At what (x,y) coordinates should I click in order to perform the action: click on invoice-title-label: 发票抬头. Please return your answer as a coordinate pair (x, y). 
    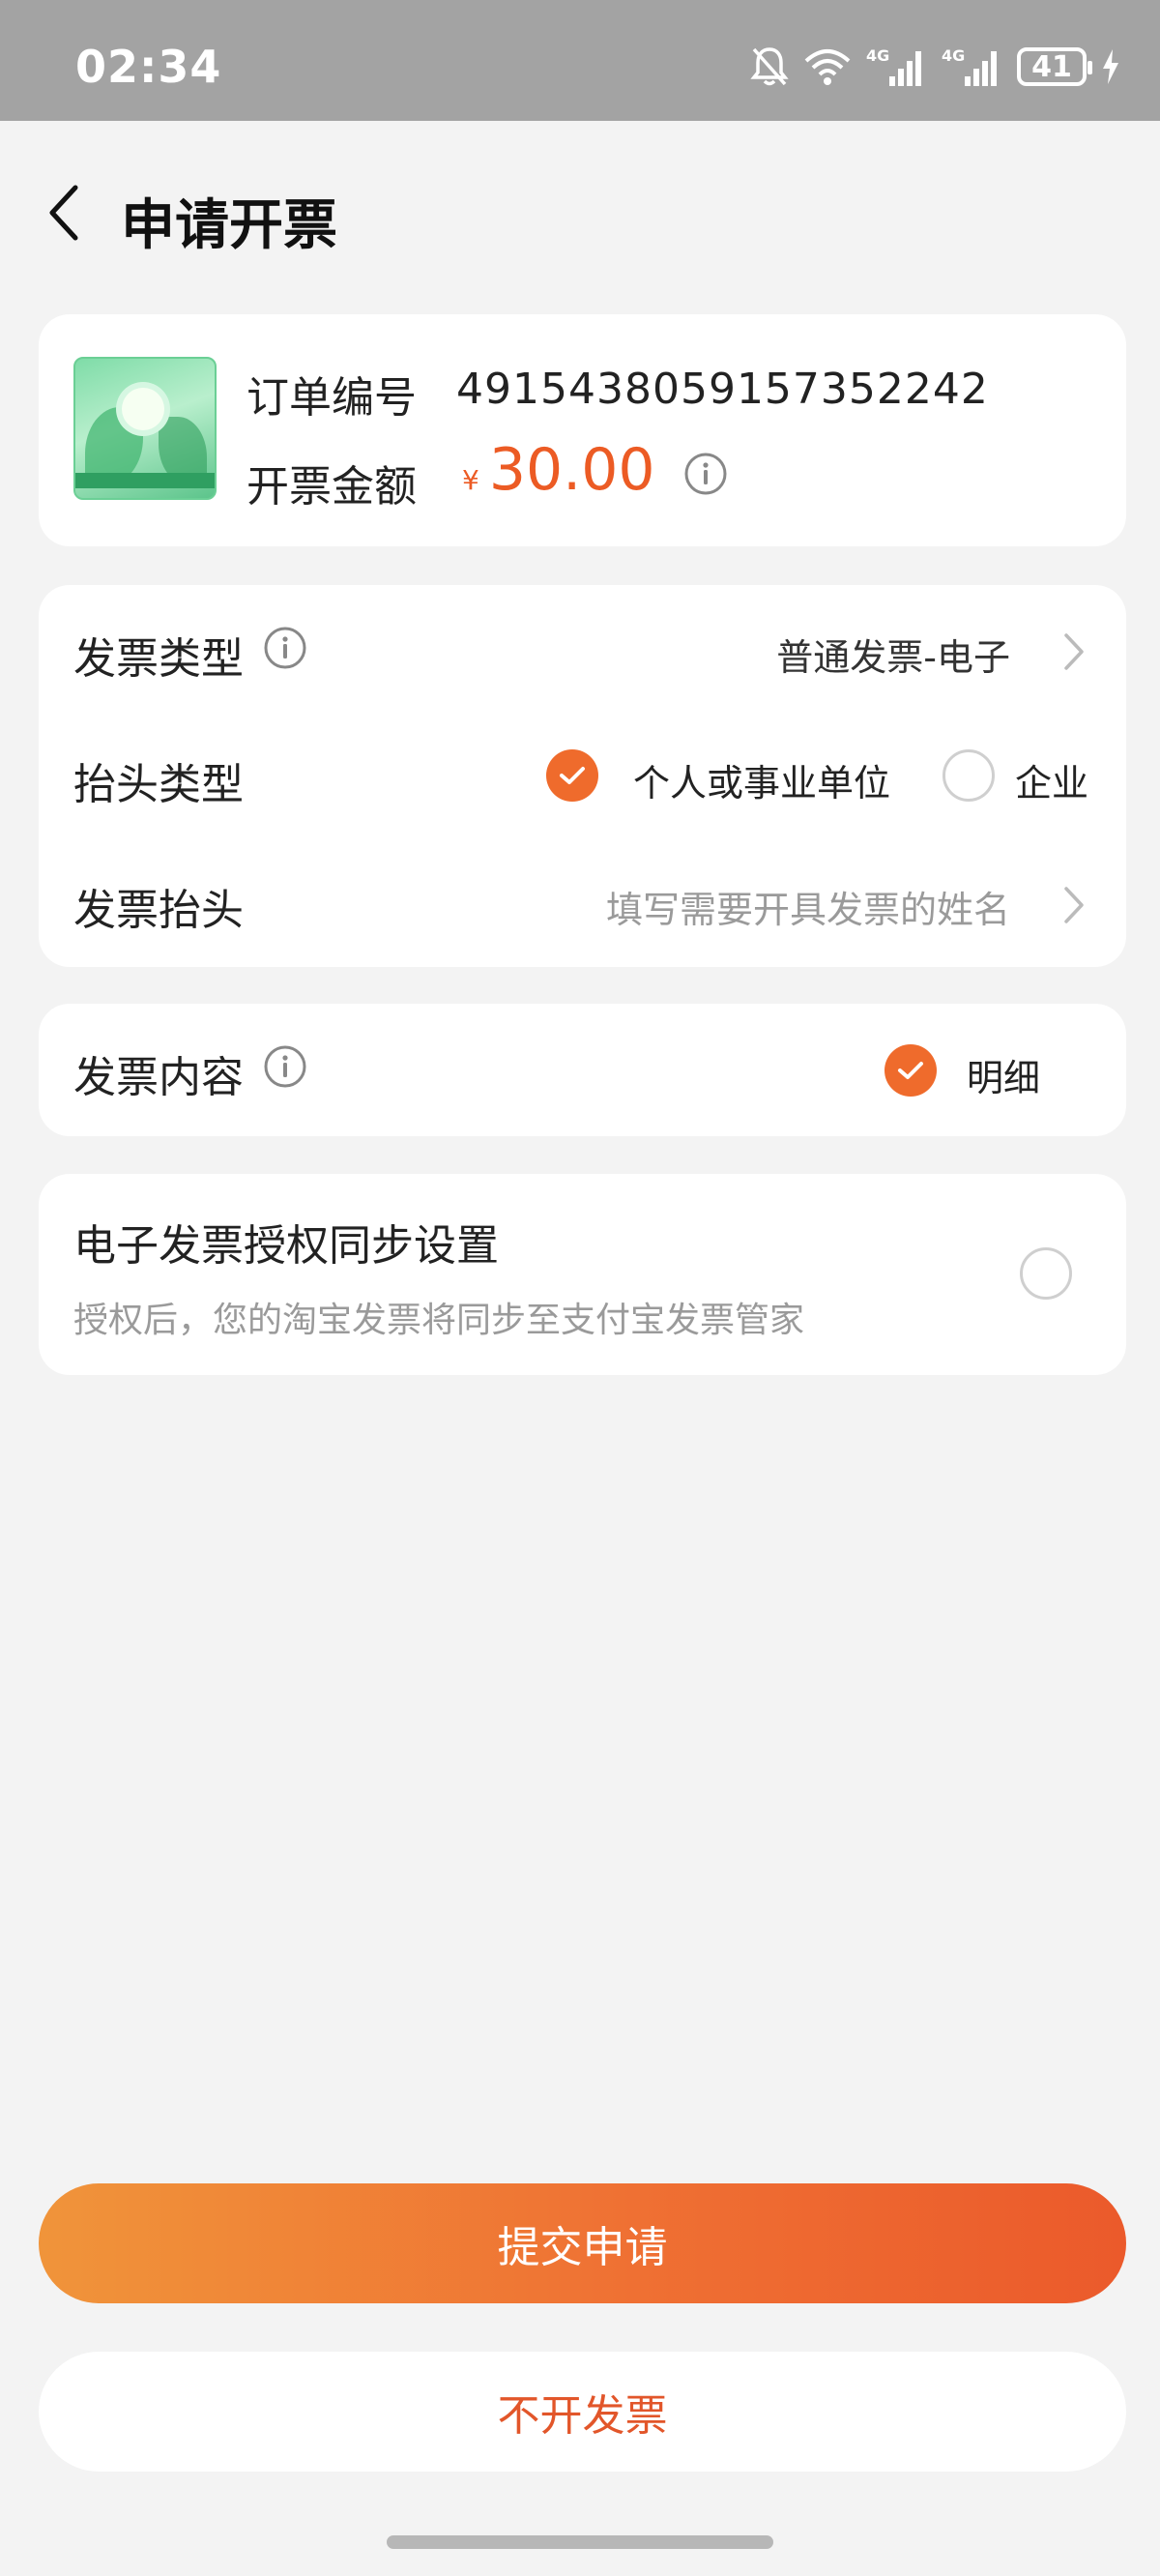
    Looking at the image, I should click on (159, 910).